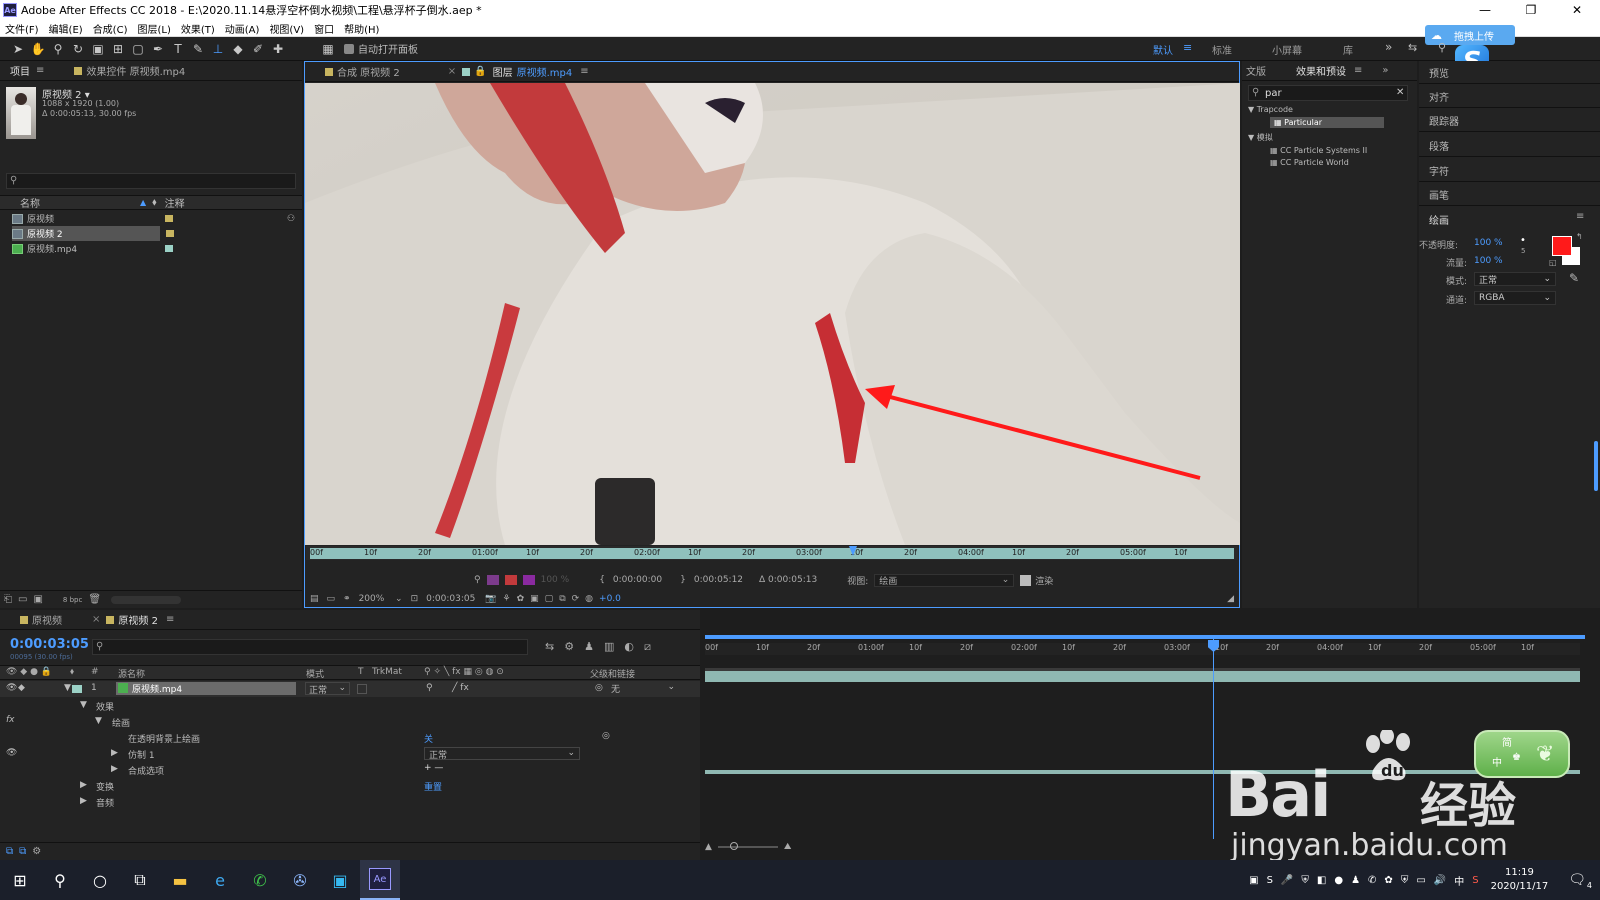 Image resolution: width=1600 pixels, height=900 pixels. I want to click on exposure-value: +0.0, so click(610, 599).